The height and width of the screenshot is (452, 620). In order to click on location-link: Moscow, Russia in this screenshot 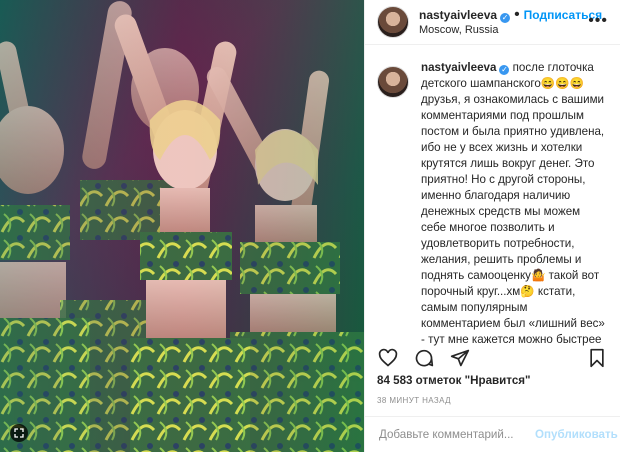, I will do `click(510, 30)`.